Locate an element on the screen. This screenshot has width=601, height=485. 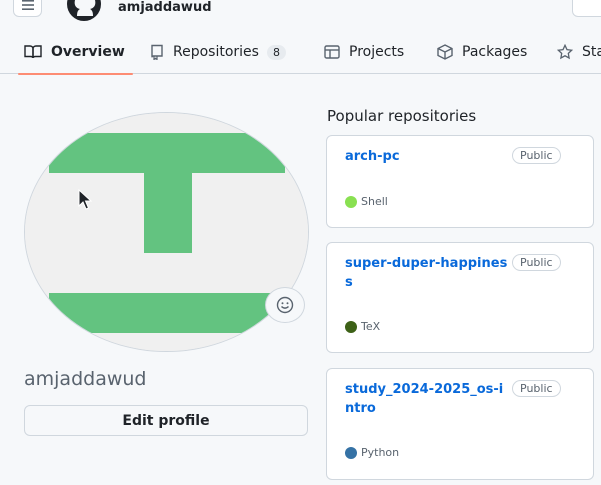
hamburger-icon is located at coordinates (27, 5).